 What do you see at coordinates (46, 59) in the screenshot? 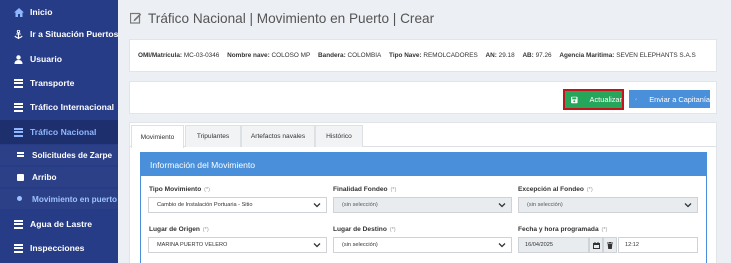
I see `sidebar-item-label: Usuario` at bounding box center [46, 59].